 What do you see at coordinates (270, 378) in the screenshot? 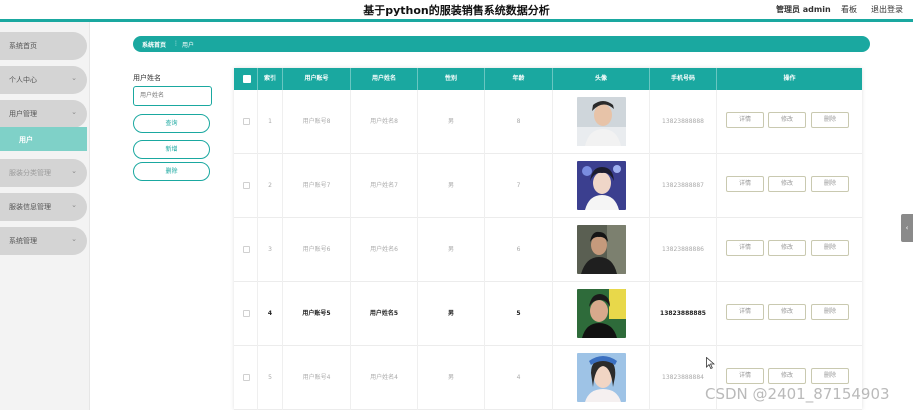
I see `cell-index: 5` at bounding box center [270, 378].